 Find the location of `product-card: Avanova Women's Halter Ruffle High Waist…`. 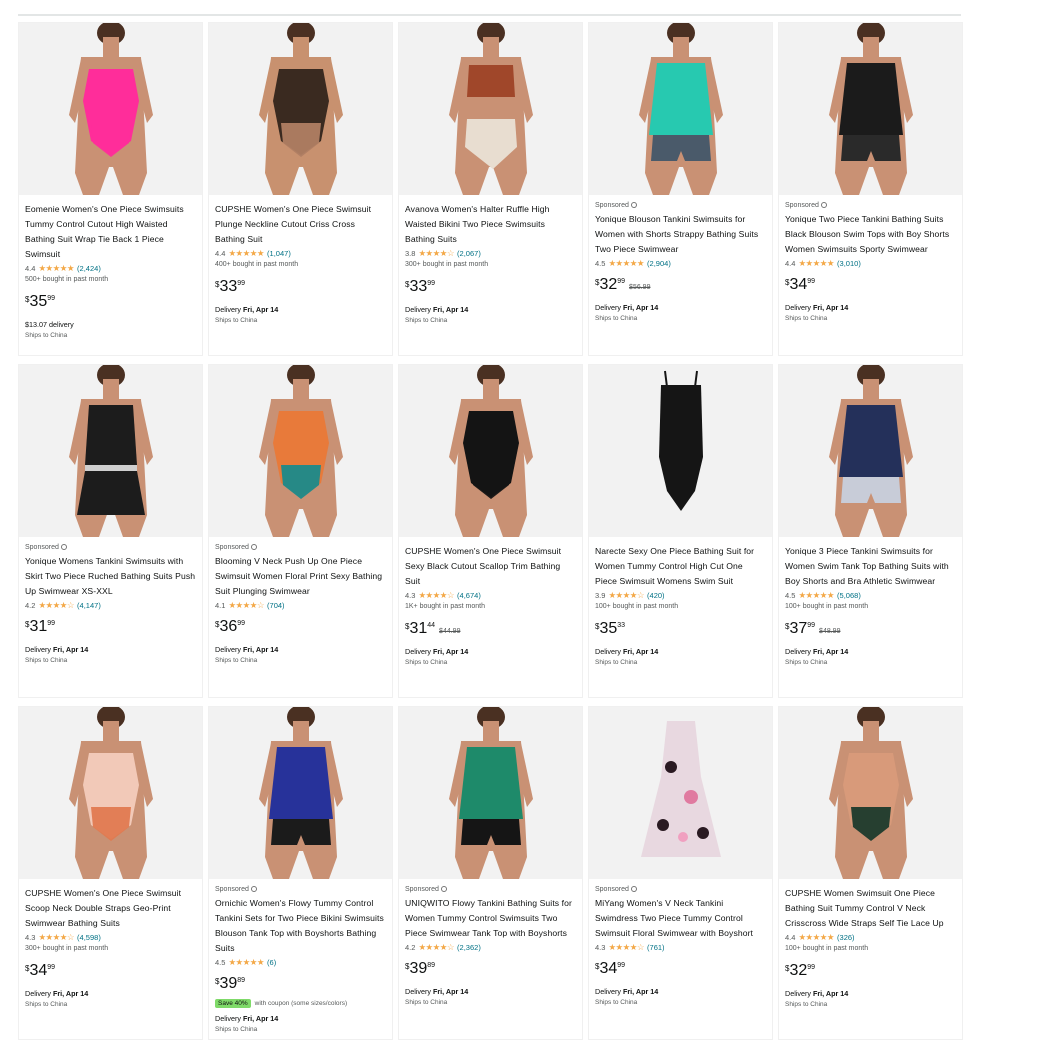

product-card: Avanova Women's Halter Ruffle High Waist… is located at coordinates (490, 189).